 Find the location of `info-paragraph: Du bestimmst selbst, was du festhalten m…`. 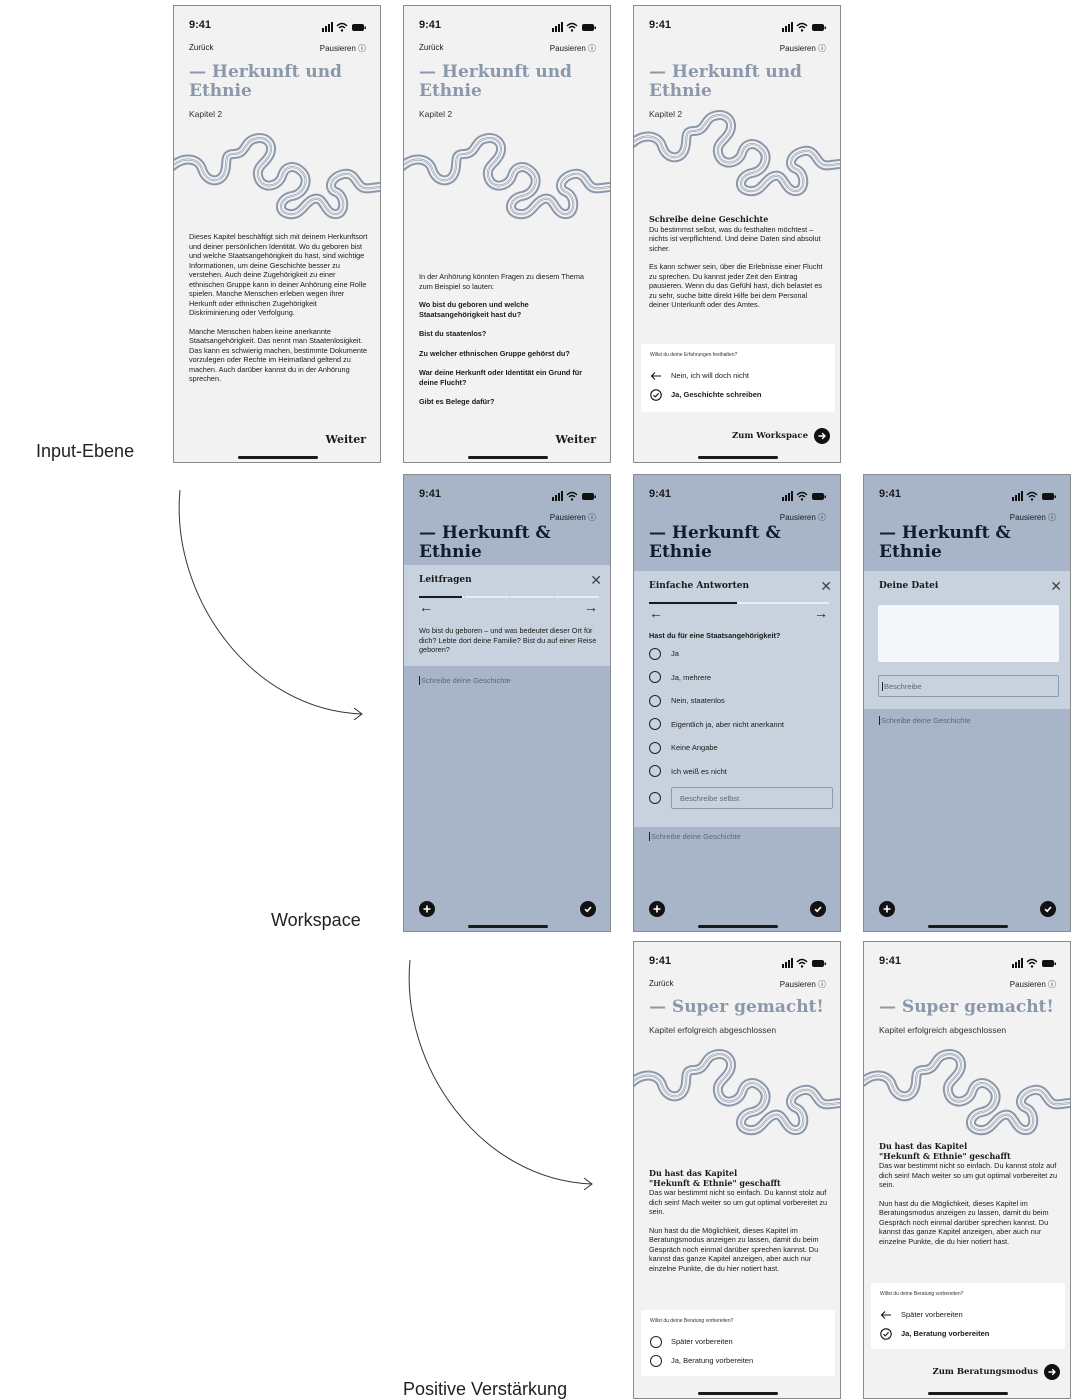

info-paragraph: Du bestimmst selbst, was du festhalten m… is located at coordinates (735, 238).